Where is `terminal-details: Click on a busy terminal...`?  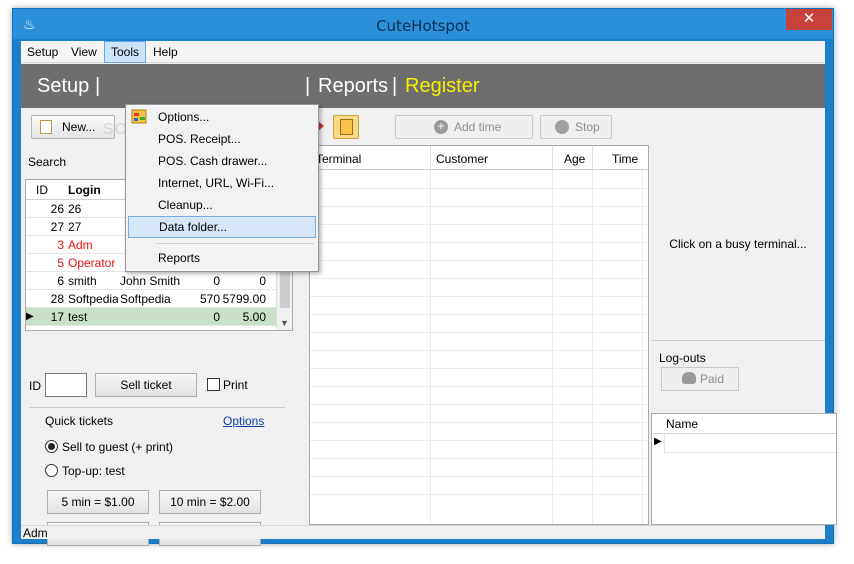 terminal-details: Click on a busy terminal... is located at coordinates (738, 243).